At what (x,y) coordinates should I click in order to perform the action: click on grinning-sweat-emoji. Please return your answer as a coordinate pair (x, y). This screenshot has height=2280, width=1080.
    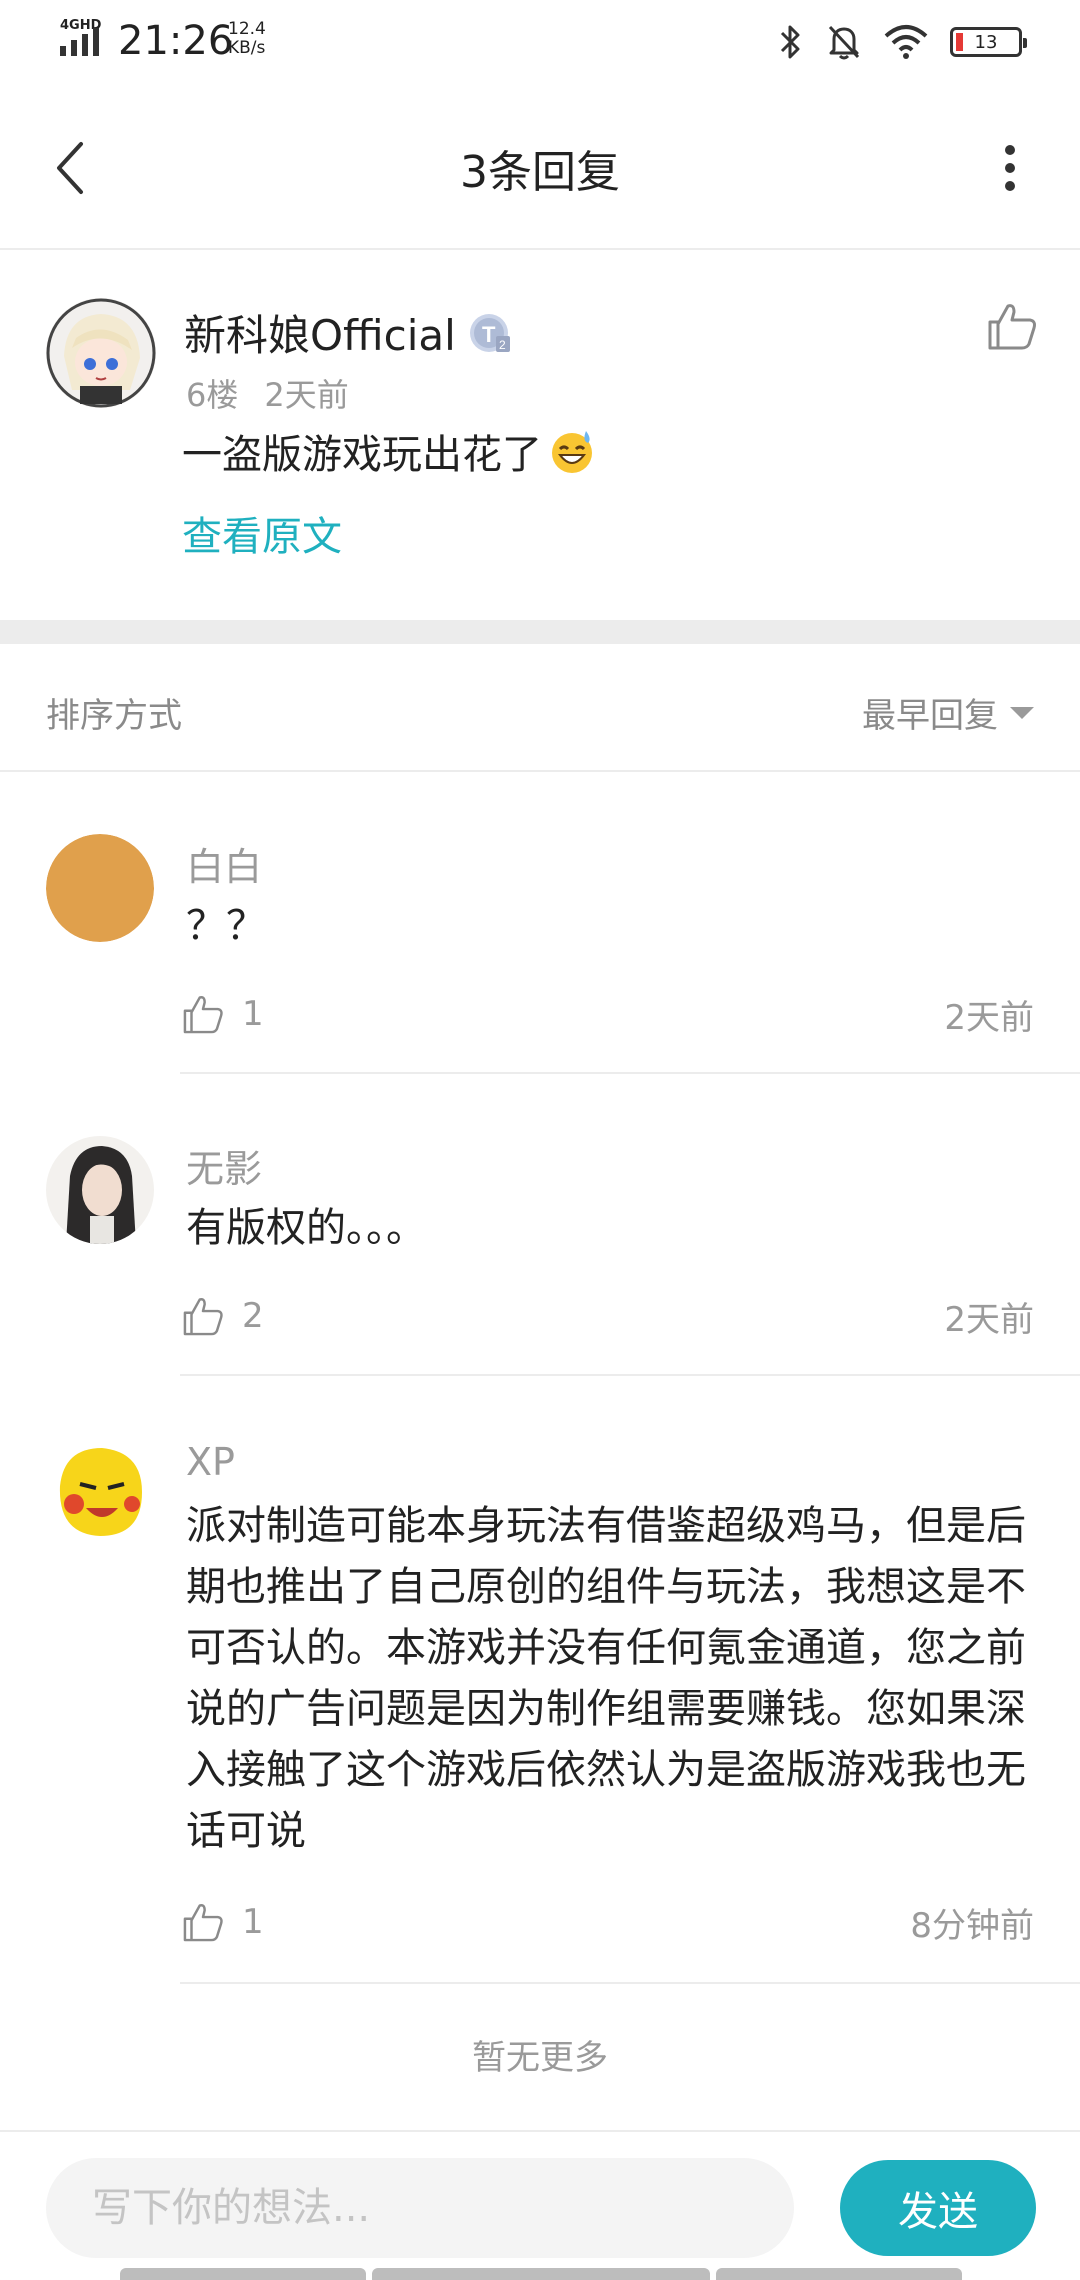
    Looking at the image, I should click on (572, 452).